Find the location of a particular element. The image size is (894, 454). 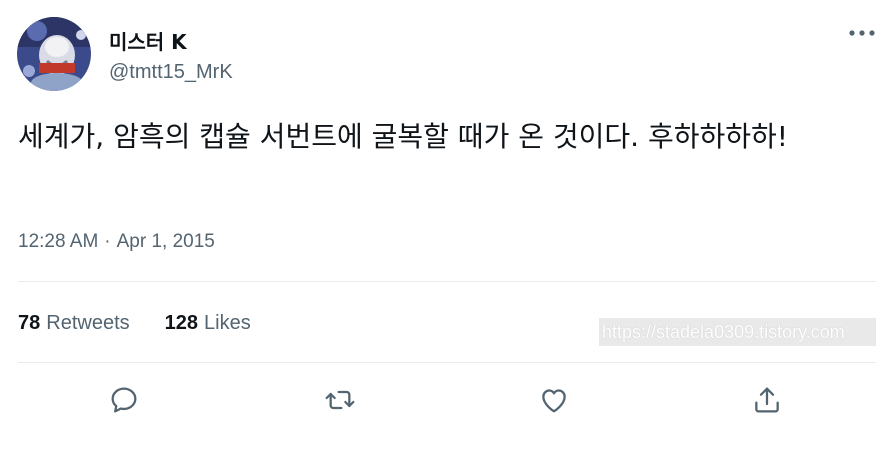

action-bar is located at coordinates (447, 401).